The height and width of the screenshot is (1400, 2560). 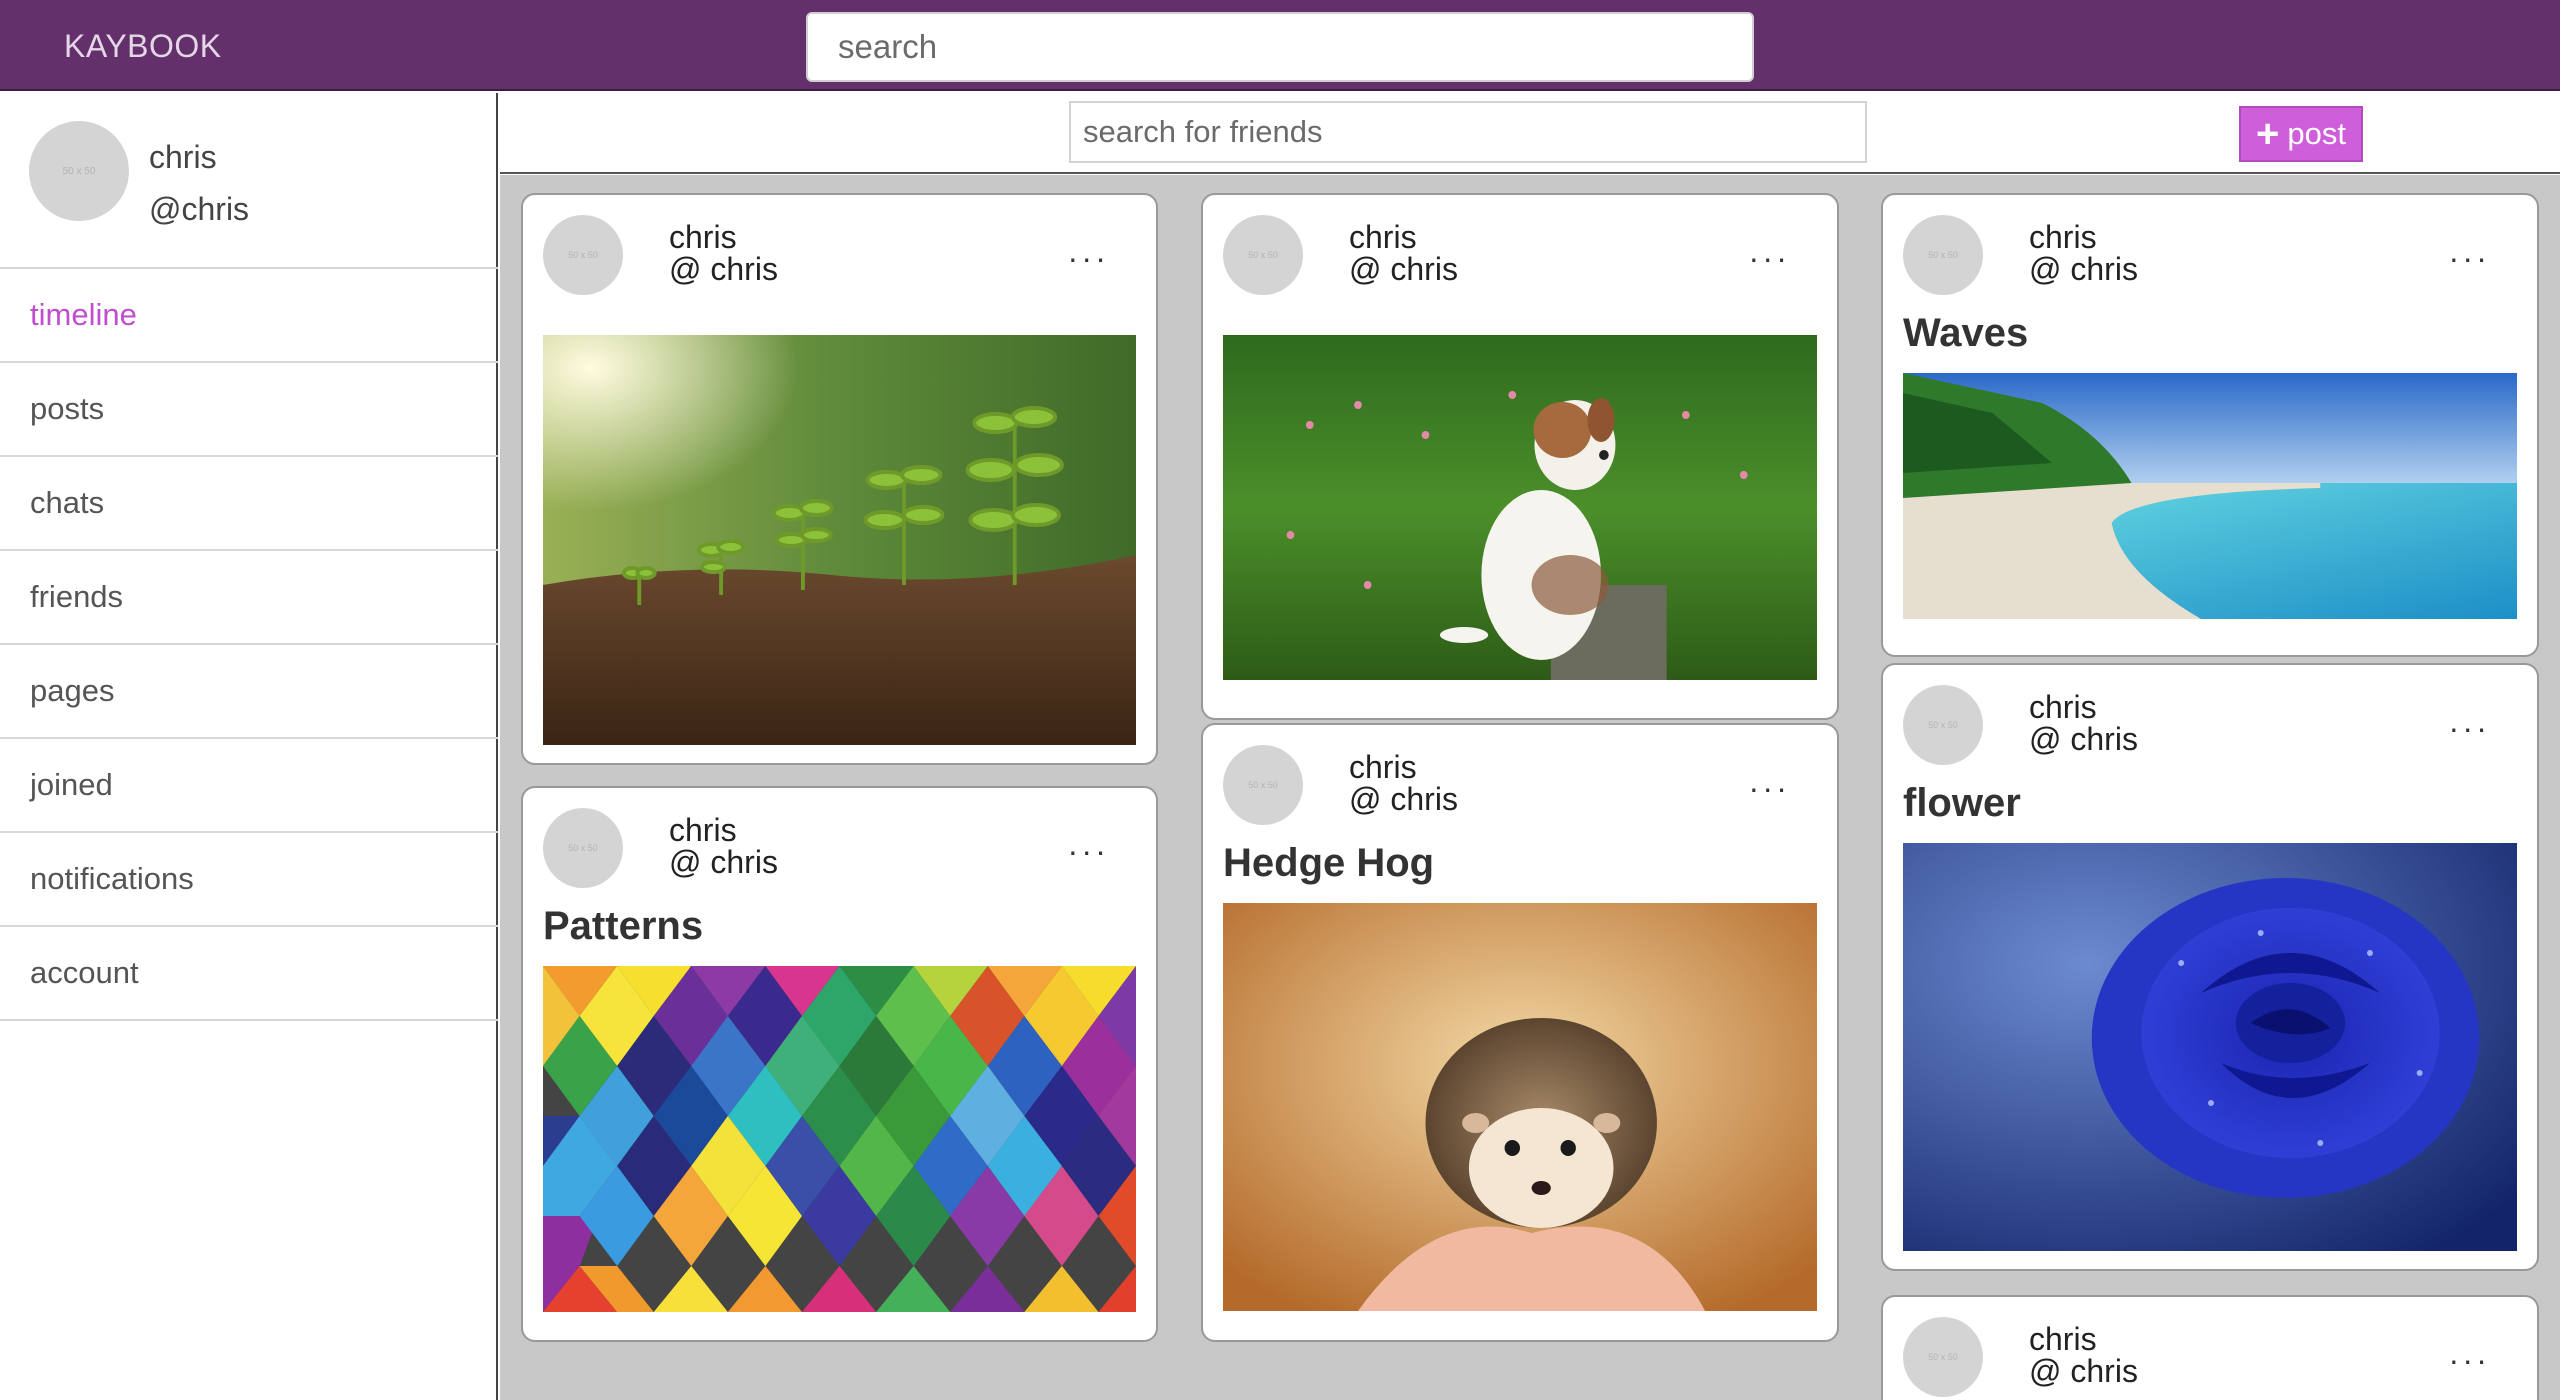 I want to click on post-image-seedlings, so click(x=839, y=540).